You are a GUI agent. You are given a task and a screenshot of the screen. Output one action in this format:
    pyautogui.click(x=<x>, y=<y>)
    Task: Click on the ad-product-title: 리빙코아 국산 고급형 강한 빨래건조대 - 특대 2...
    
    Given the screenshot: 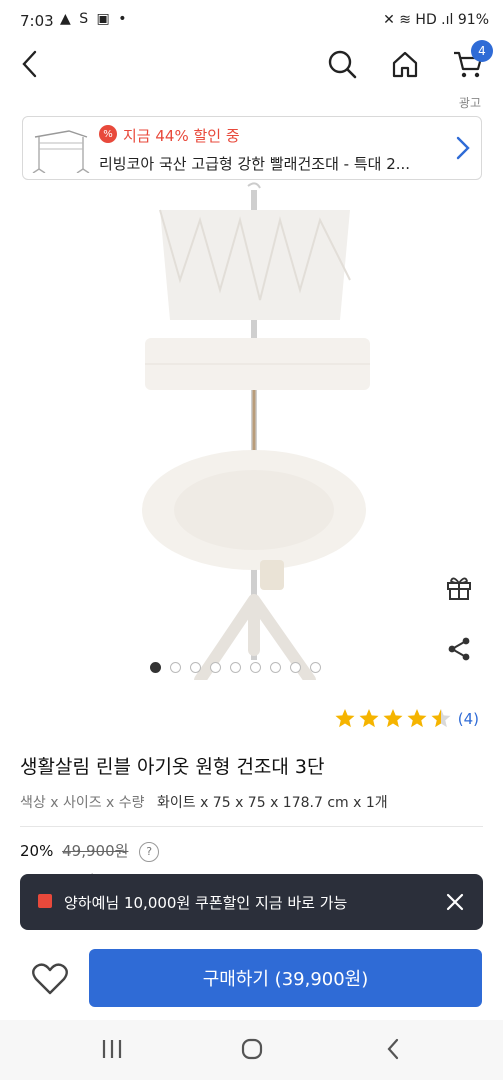 What is the action you would take?
    pyautogui.click(x=255, y=164)
    